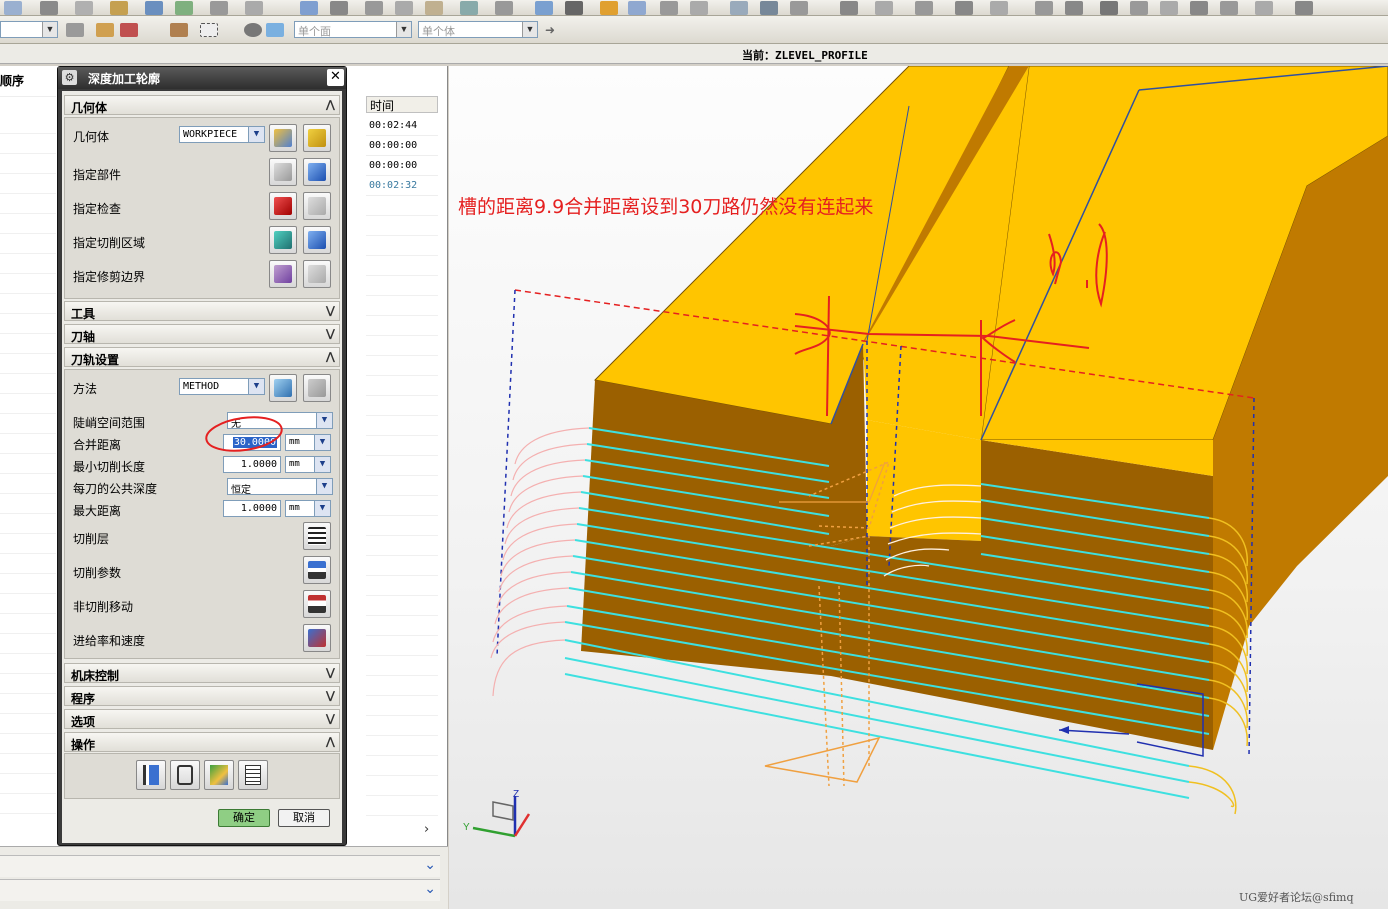 Image resolution: width=1388 pixels, height=909 pixels. Describe the element at coordinates (220, 890) in the screenshot. I see `dependencies-panel-expander: ⌄` at that location.